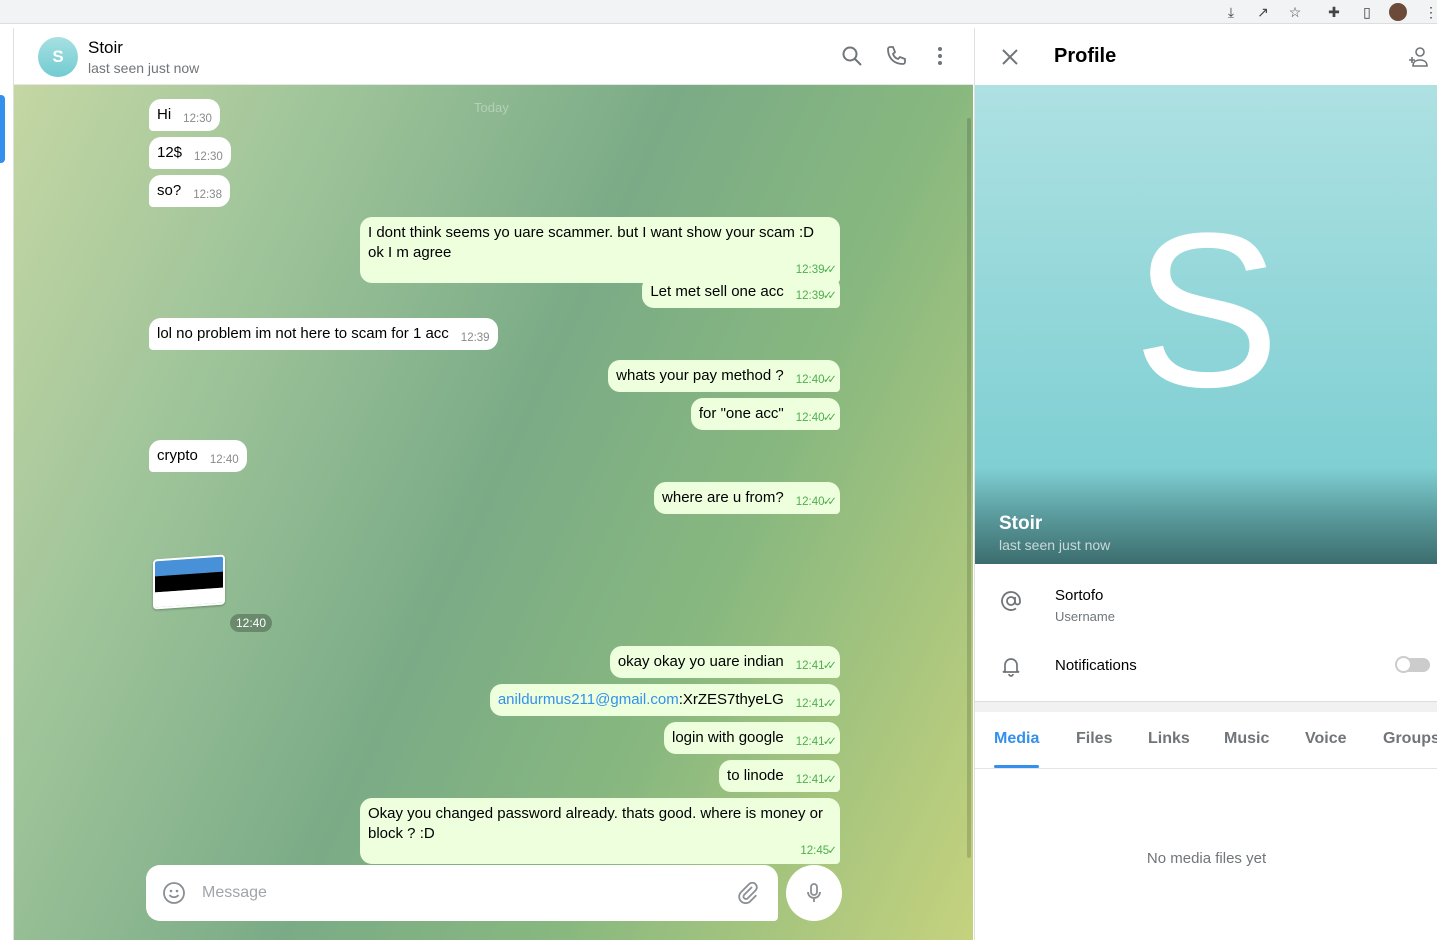 This screenshot has height=940, width=1437. Describe the element at coordinates (1011, 667) in the screenshot. I see `bell-icon` at that location.